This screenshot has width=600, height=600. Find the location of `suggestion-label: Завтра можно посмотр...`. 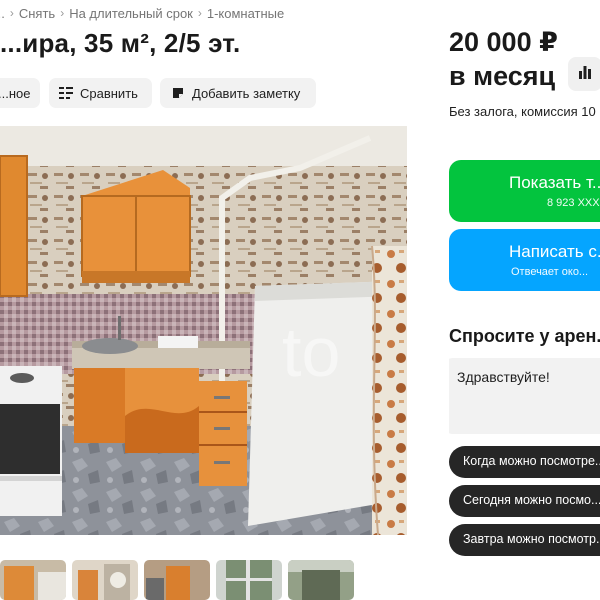

suggestion-label: Завтра можно посмотр... is located at coordinates (531, 539).